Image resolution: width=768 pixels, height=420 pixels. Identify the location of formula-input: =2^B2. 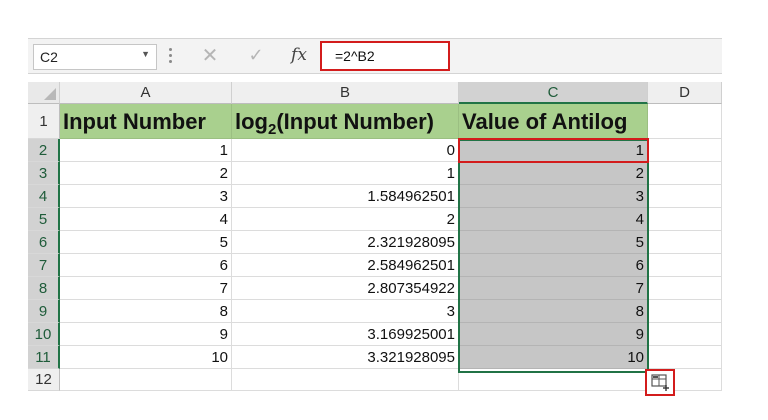
(385, 56).